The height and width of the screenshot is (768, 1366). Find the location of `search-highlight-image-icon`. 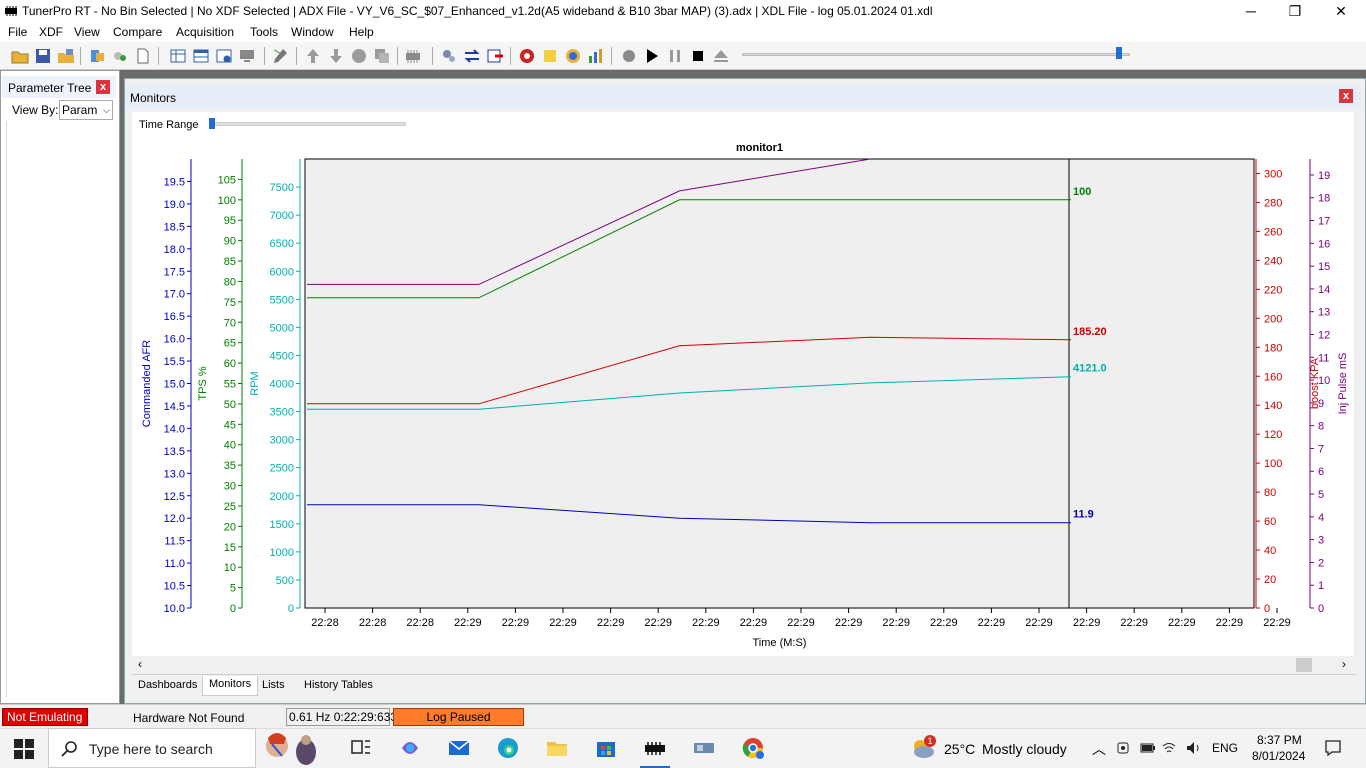

search-highlight-image-icon is located at coordinates (291, 748).